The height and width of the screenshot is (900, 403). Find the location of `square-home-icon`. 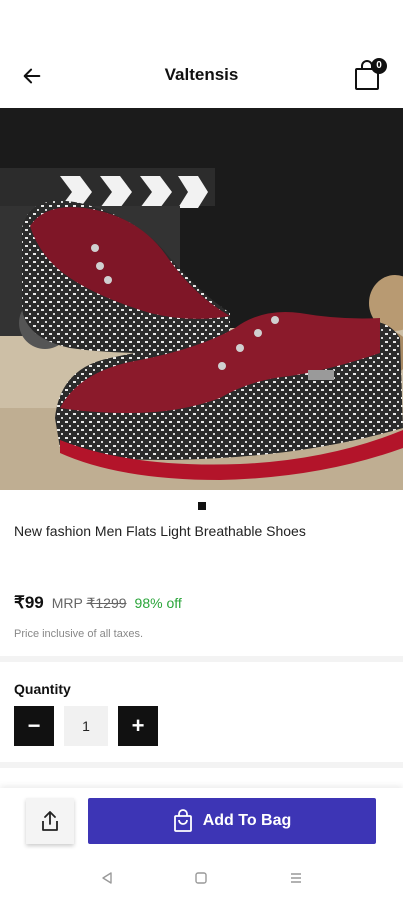

square-home-icon is located at coordinates (201, 878).